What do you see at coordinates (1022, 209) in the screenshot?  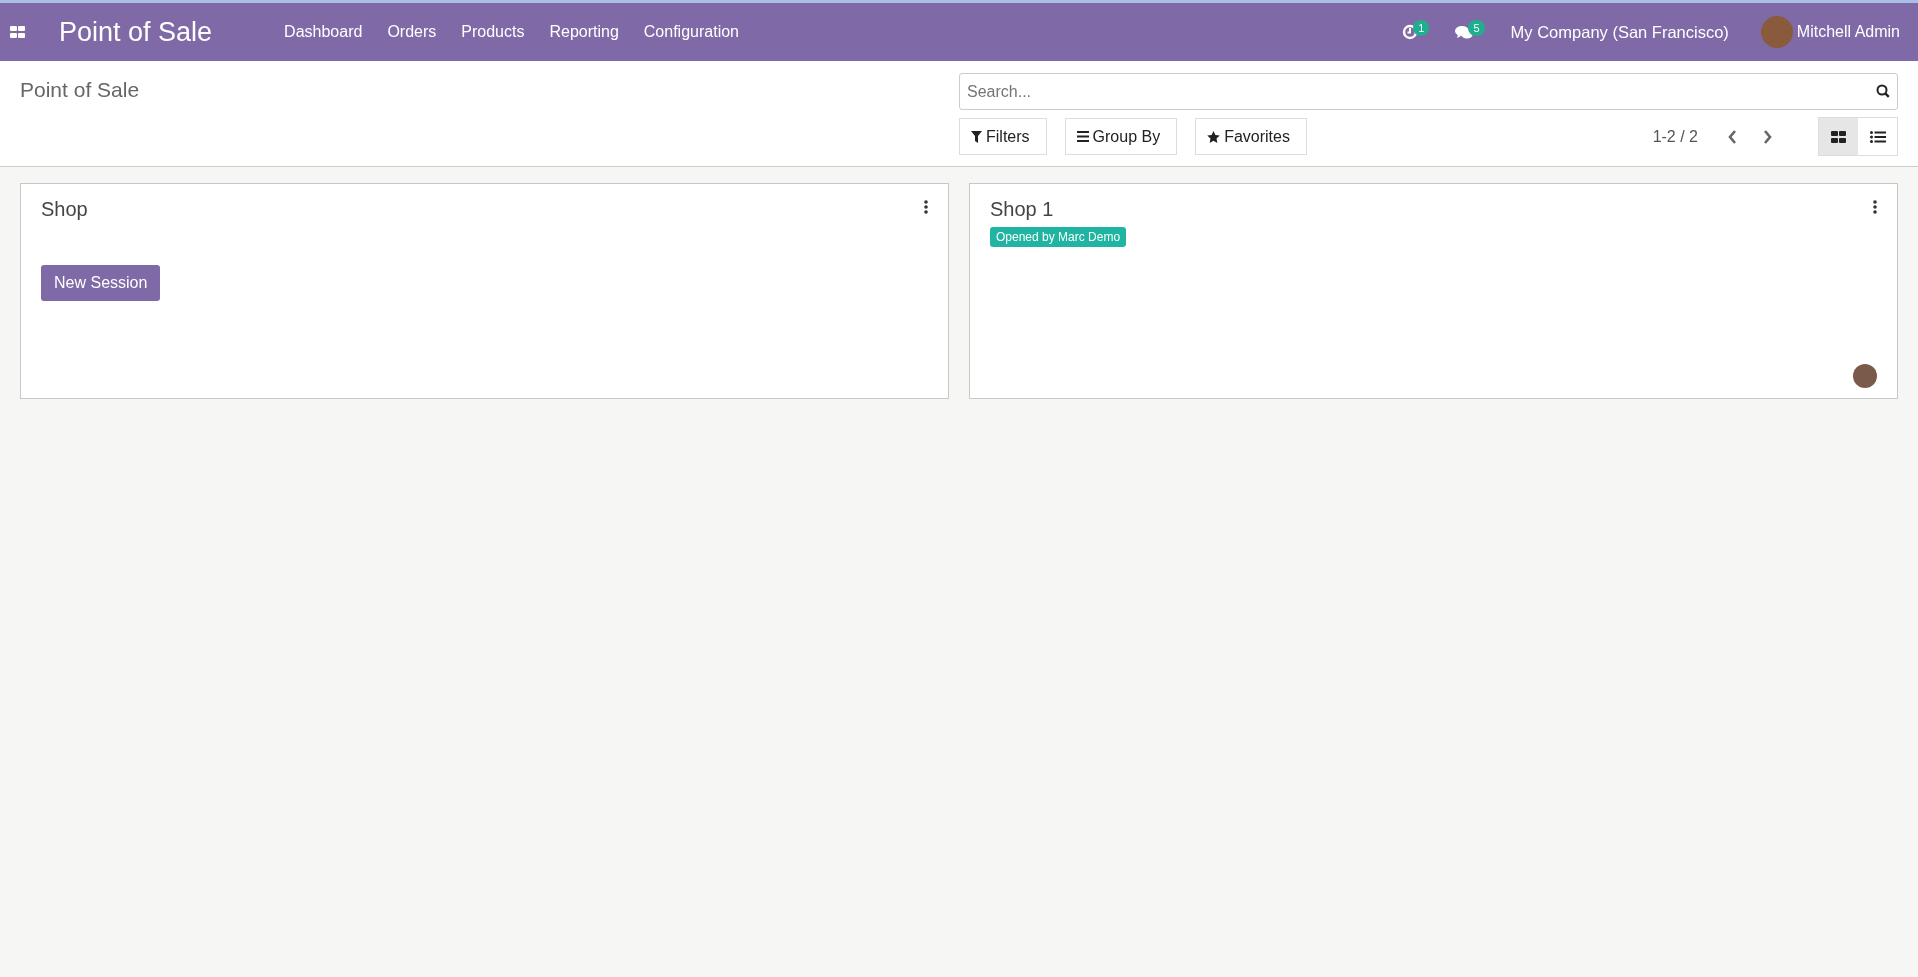 I see `card-title: Shop 1` at bounding box center [1022, 209].